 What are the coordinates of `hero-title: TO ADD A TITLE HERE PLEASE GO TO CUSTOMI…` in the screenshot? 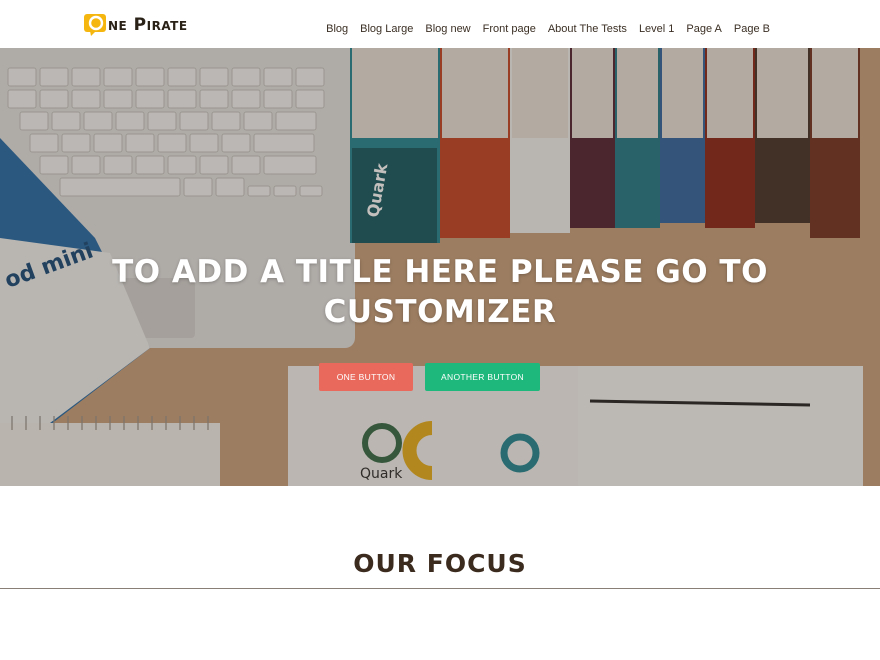 It's located at (440, 292).